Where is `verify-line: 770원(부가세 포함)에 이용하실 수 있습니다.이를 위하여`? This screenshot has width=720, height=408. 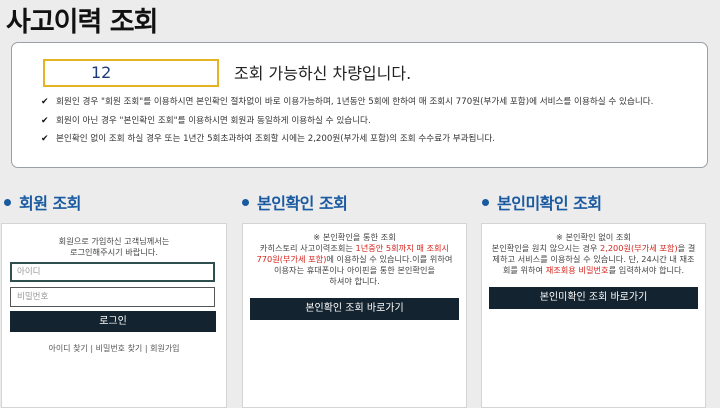
verify-line: 770원(부가세 포함)에 이용하실 수 있습니다.이를 위하여 is located at coordinates (354, 259).